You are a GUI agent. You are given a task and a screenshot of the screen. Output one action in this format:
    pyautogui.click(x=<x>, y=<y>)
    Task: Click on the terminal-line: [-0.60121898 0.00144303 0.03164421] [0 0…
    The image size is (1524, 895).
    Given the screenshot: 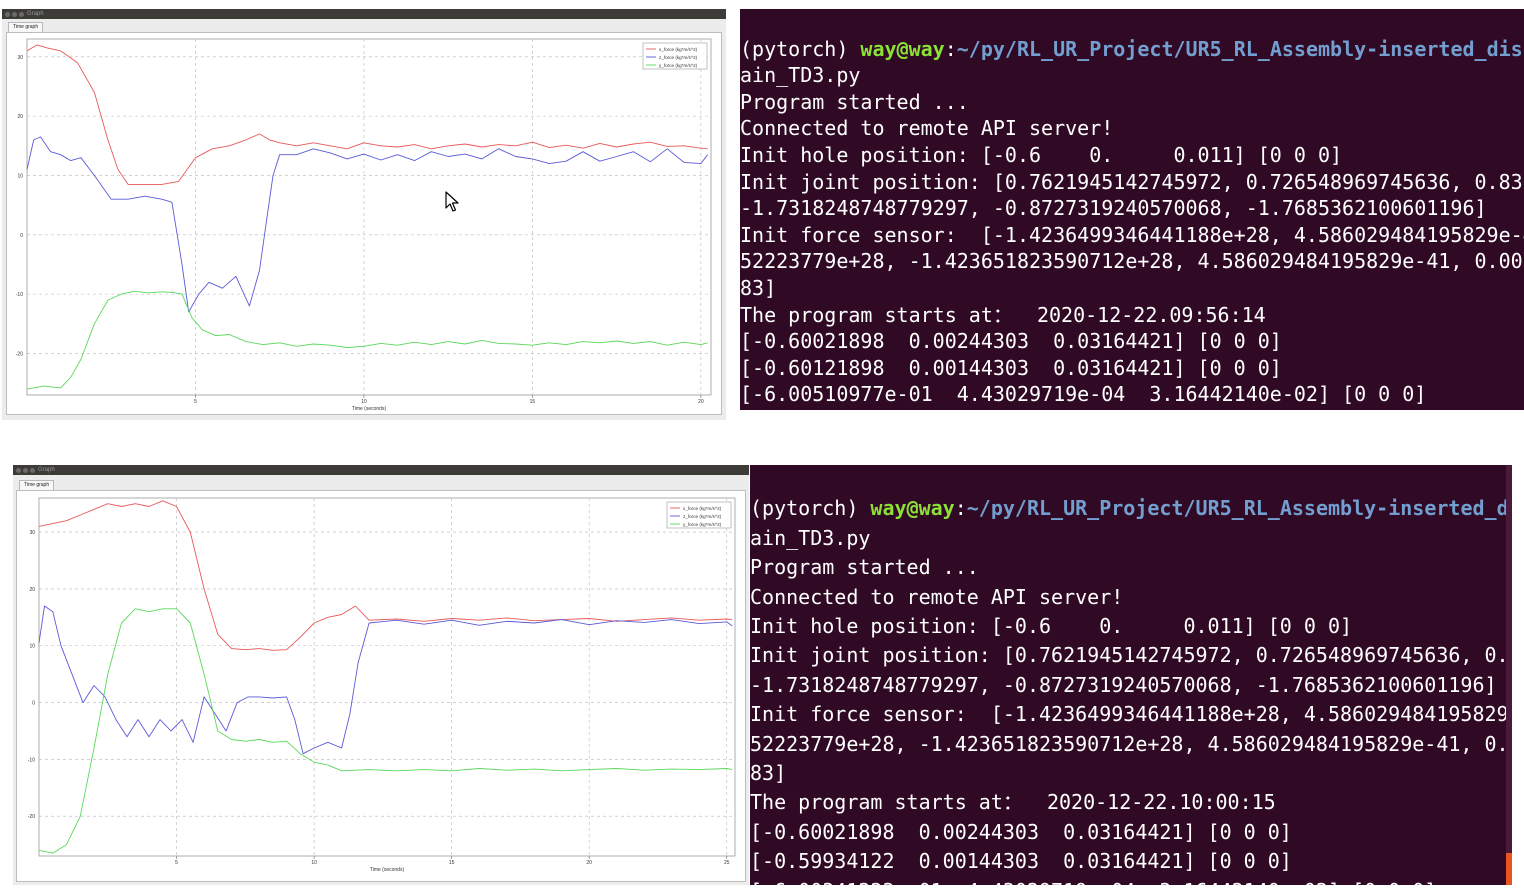 What is the action you would take?
    pyautogui.click(x=1011, y=367)
    